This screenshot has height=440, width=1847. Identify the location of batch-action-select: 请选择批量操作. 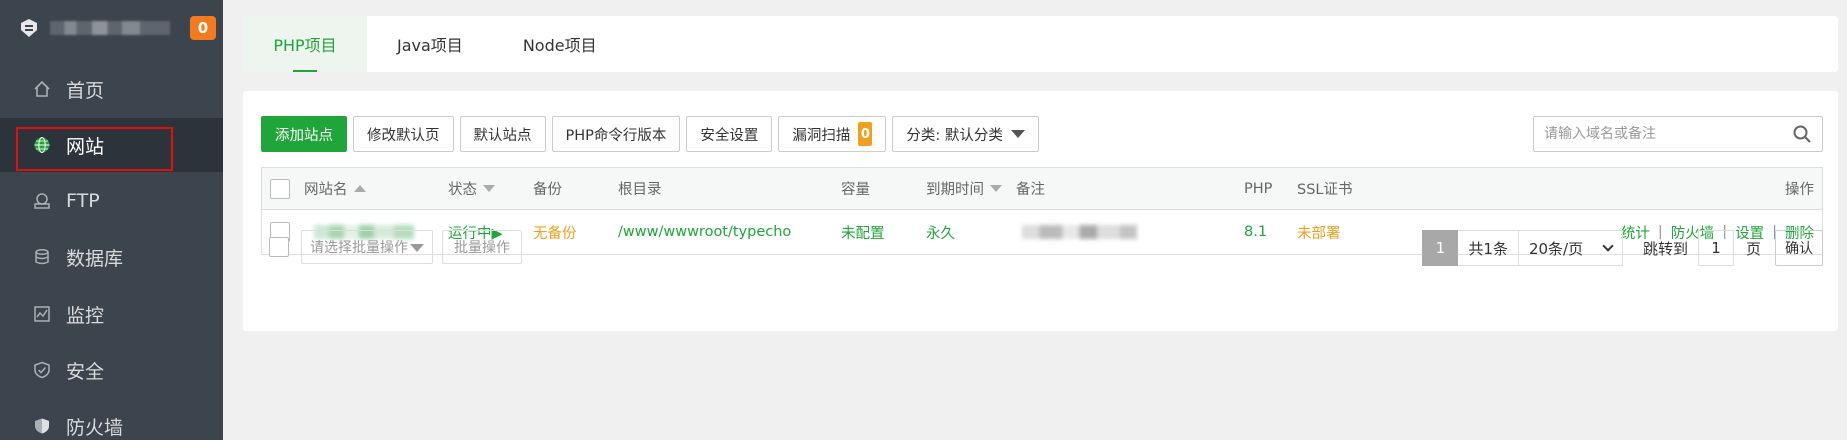
(367, 247).